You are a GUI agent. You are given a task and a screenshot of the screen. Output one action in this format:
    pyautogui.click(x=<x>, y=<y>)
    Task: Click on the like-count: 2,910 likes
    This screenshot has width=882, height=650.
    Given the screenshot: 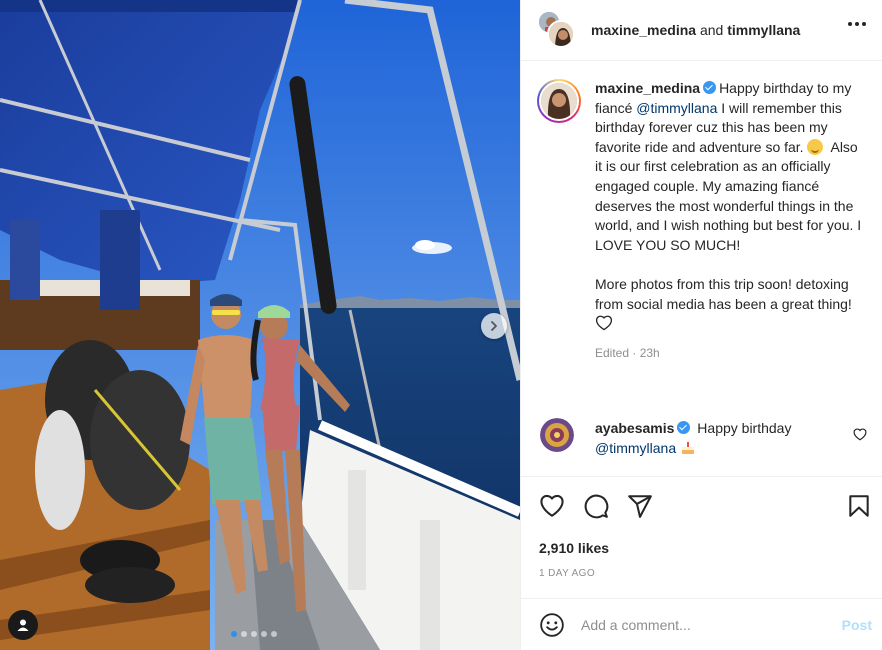 What is the action you would take?
    pyautogui.click(x=574, y=548)
    